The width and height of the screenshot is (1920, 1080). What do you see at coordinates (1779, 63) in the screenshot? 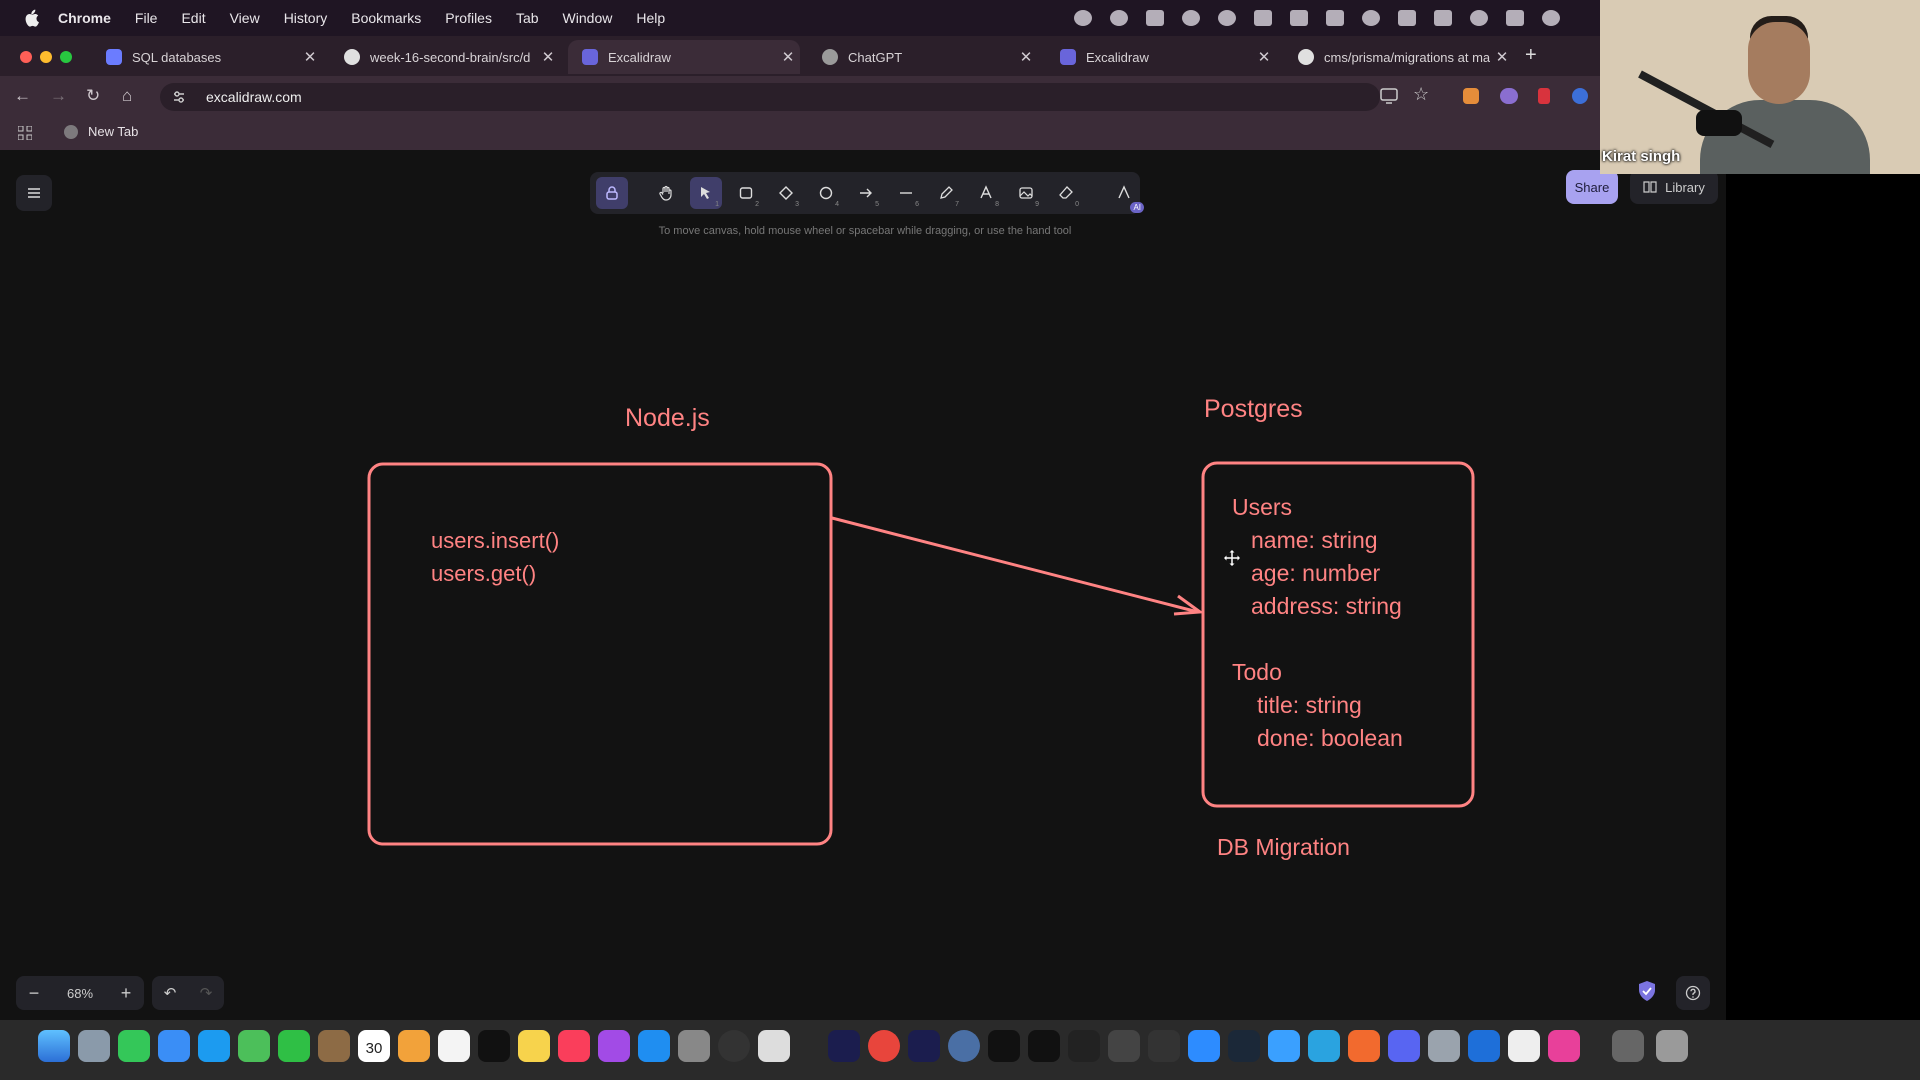
I see `webcam-person` at bounding box center [1779, 63].